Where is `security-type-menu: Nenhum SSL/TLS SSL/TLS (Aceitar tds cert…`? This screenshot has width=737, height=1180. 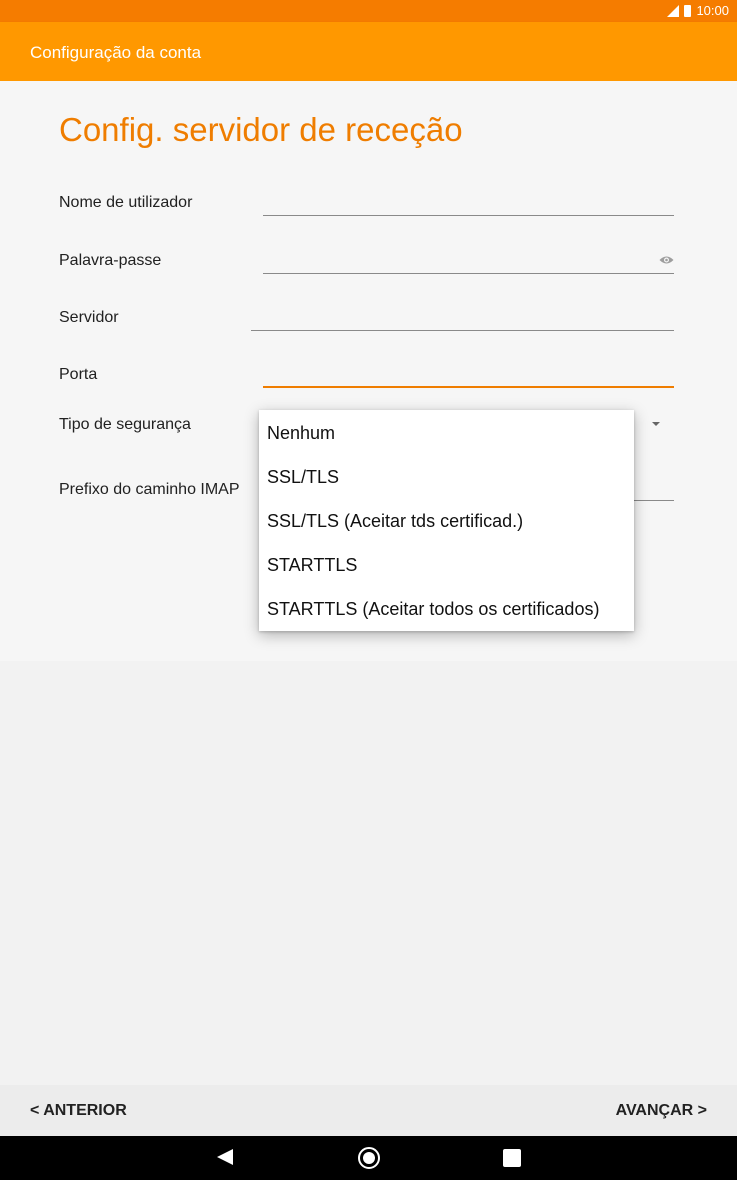
security-type-menu: Nenhum SSL/TLS SSL/TLS (Aceitar tds cert… is located at coordinates (446, 520).